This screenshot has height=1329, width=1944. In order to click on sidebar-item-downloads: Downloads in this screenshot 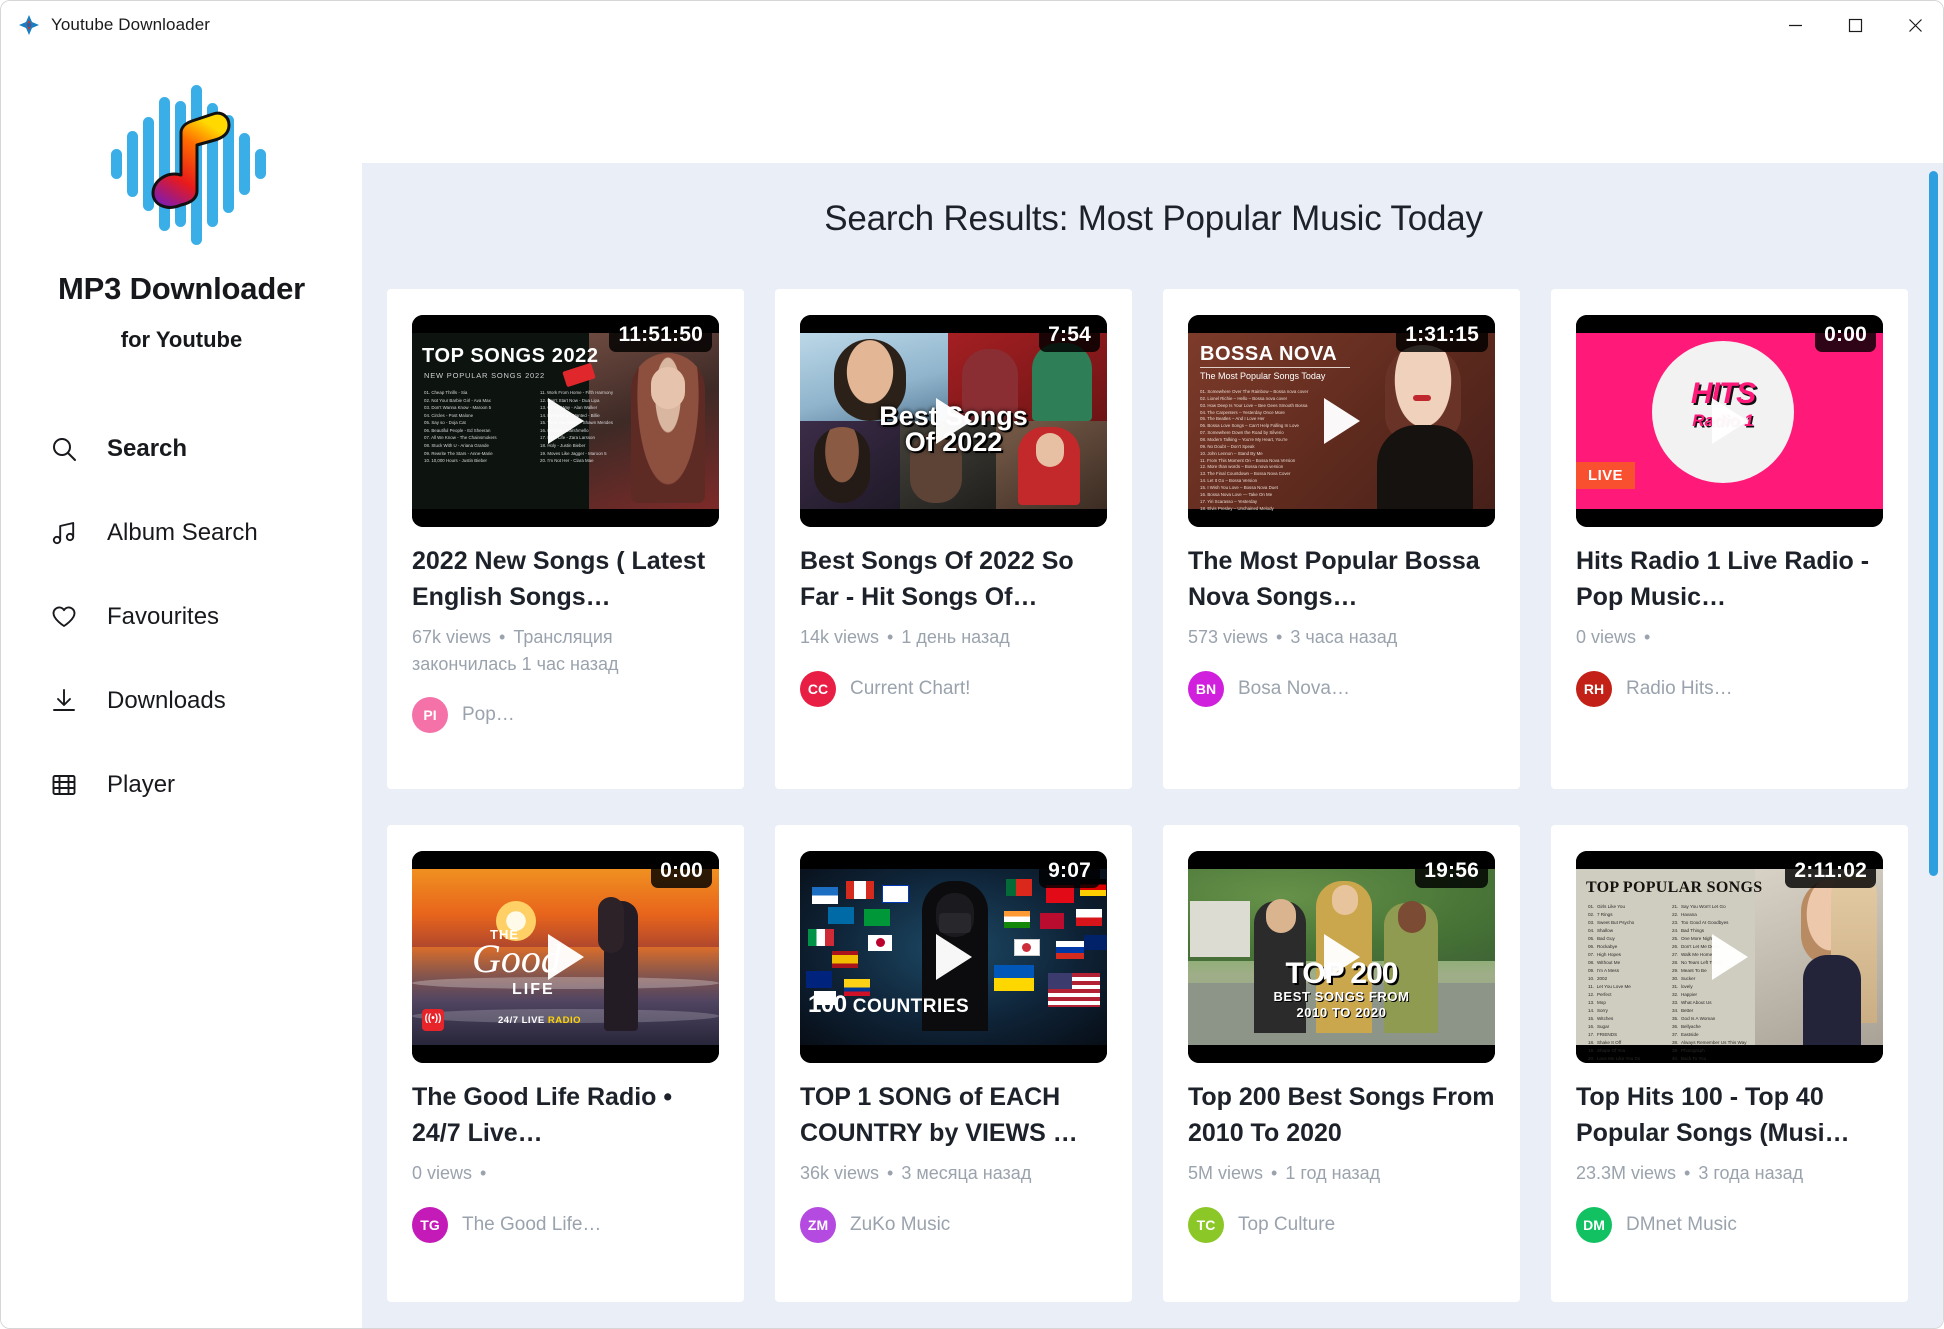, I will do `click(181, 701)`.